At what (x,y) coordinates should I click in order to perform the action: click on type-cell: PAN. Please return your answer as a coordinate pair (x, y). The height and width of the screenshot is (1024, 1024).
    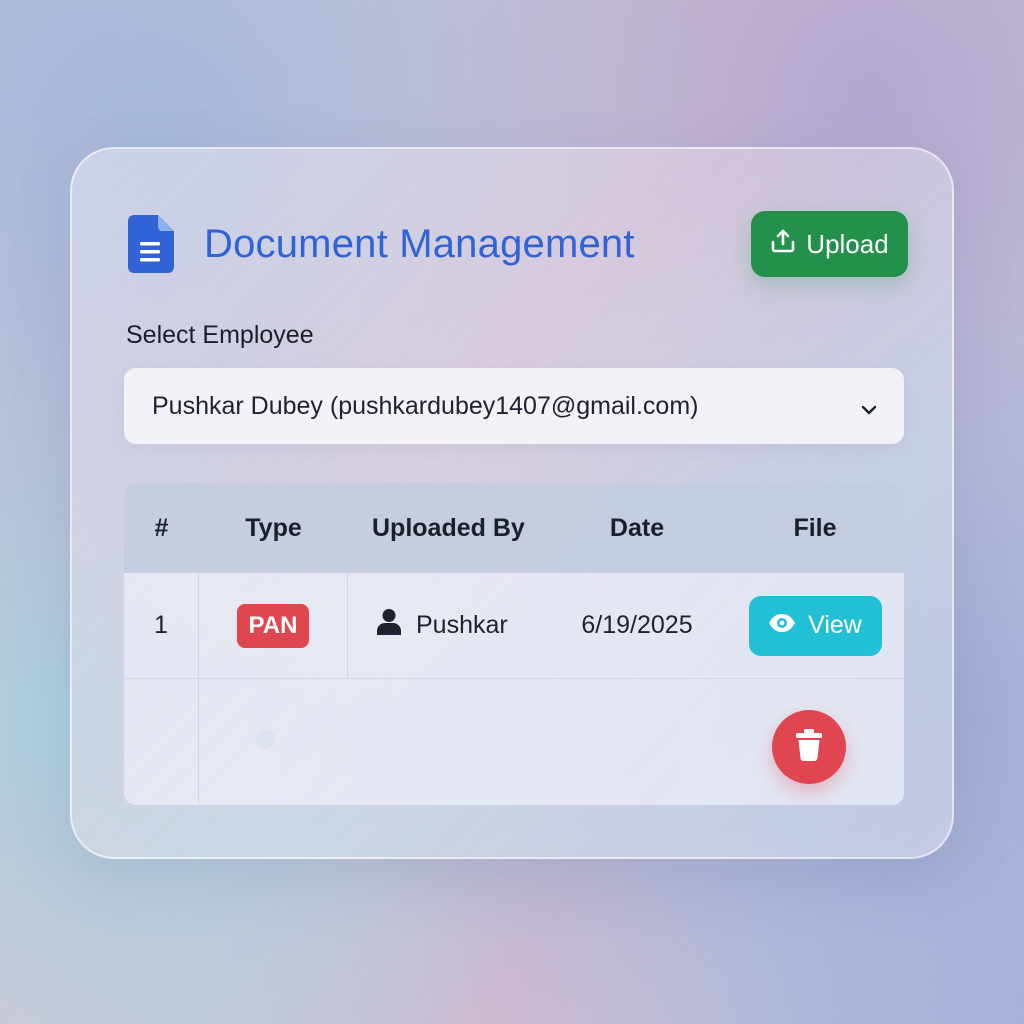
    Looking at the image, I should click on (273, 625).